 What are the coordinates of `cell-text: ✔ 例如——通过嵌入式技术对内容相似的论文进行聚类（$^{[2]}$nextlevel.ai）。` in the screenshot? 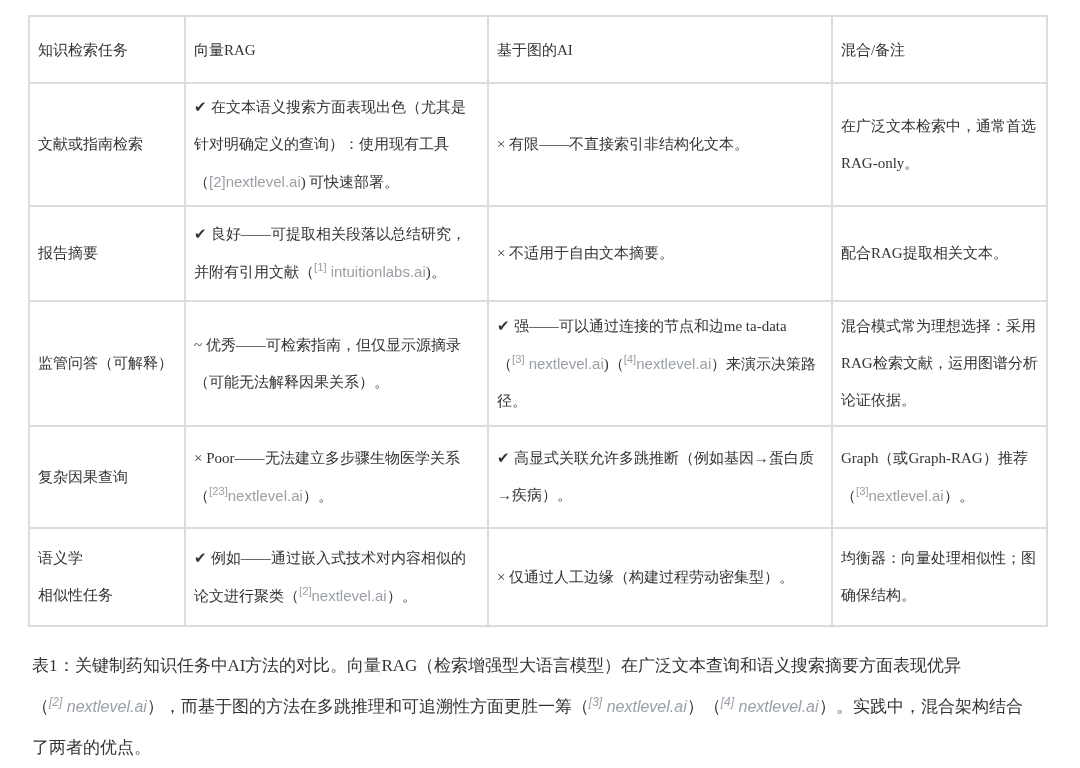 It's located at (330, 577).